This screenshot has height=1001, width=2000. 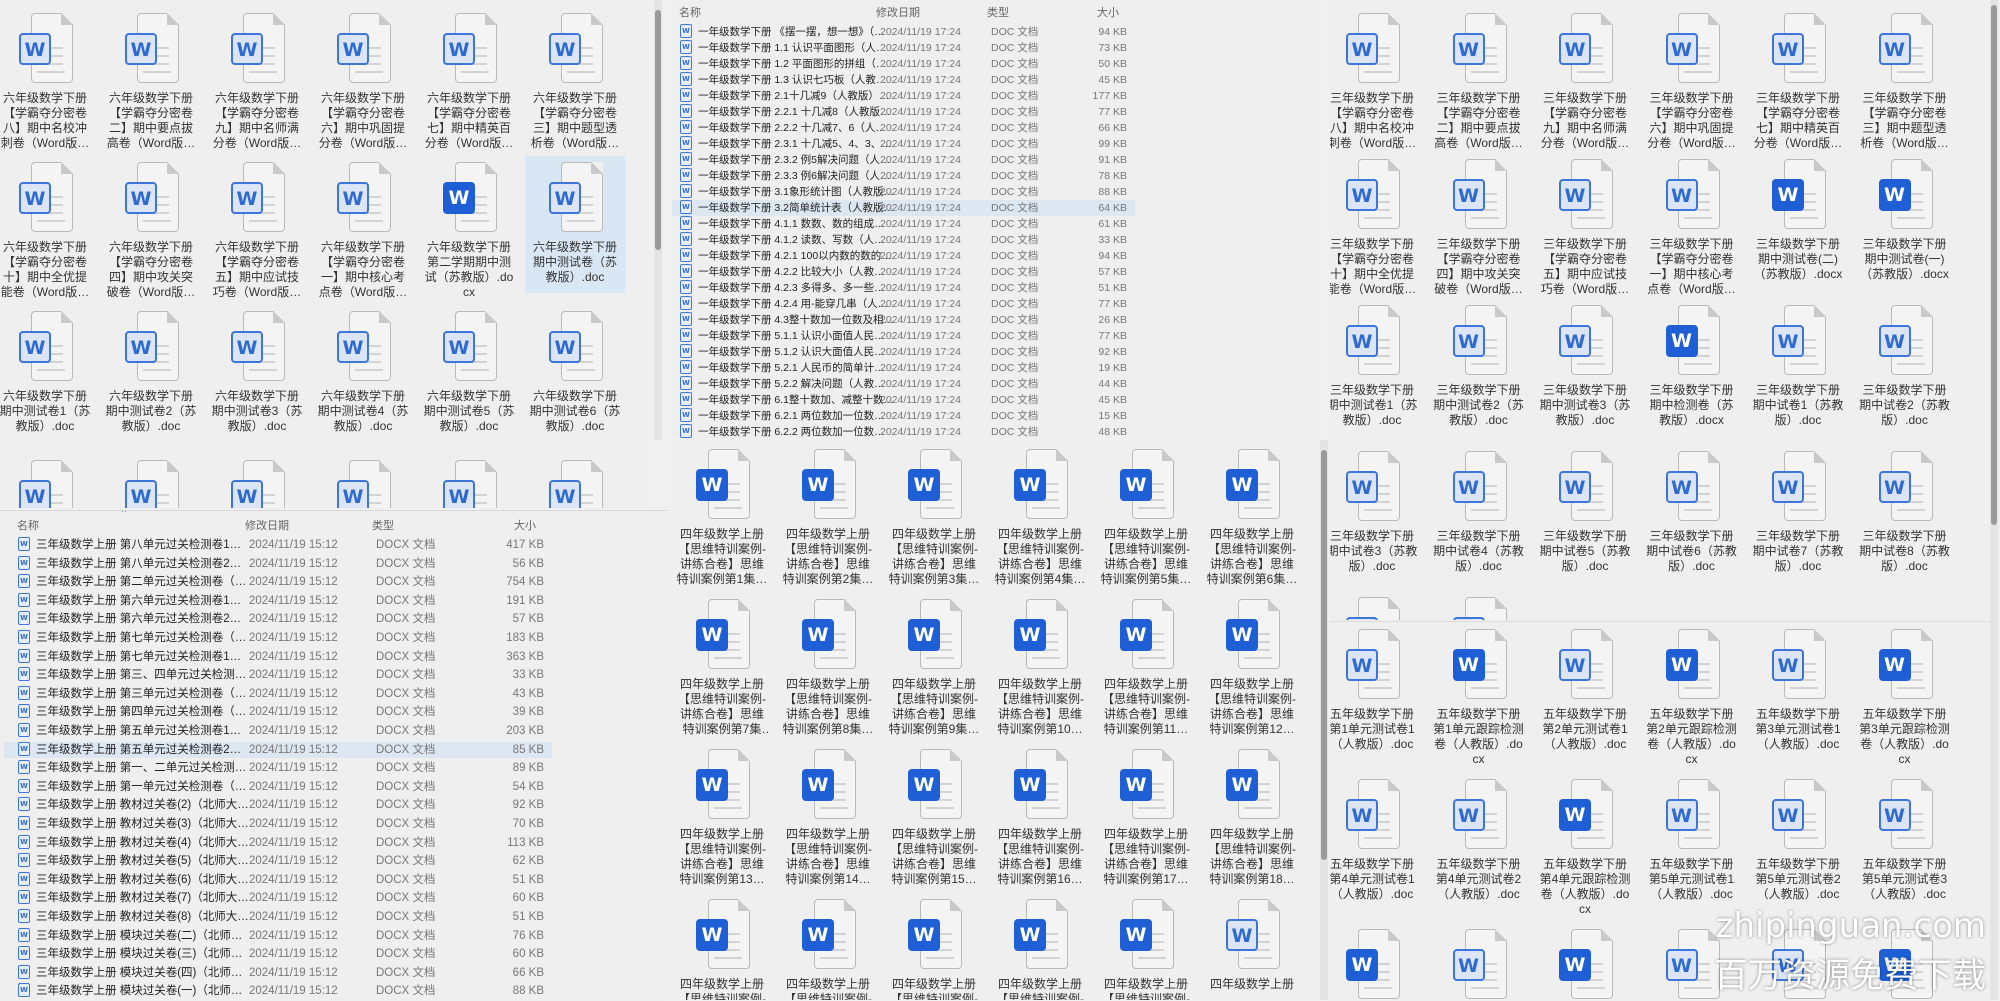 What do you see at coordinates (1376, 840) in the screenshot?
I see `file-item: W 五年级数学下册第4单元测试卷1（人教版）.doc` at bounding box center [1376, 840].